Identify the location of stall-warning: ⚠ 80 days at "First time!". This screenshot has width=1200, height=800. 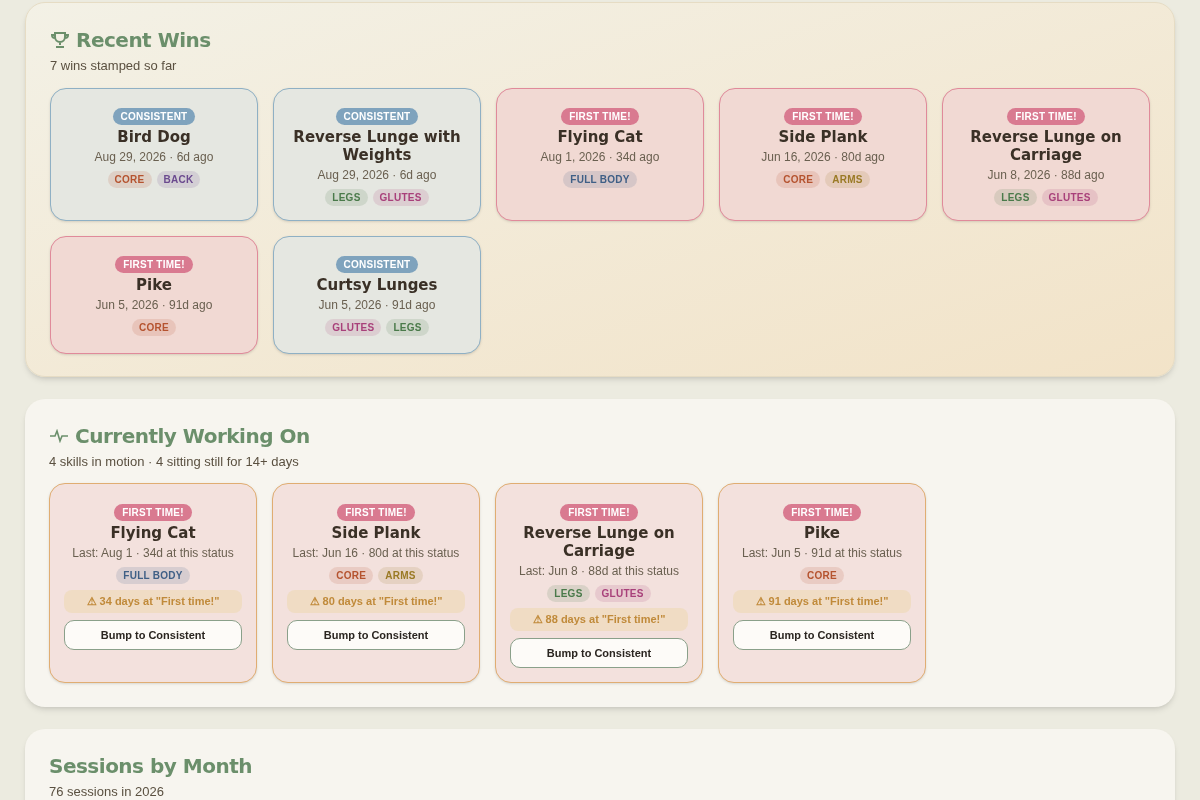
(376, 601).